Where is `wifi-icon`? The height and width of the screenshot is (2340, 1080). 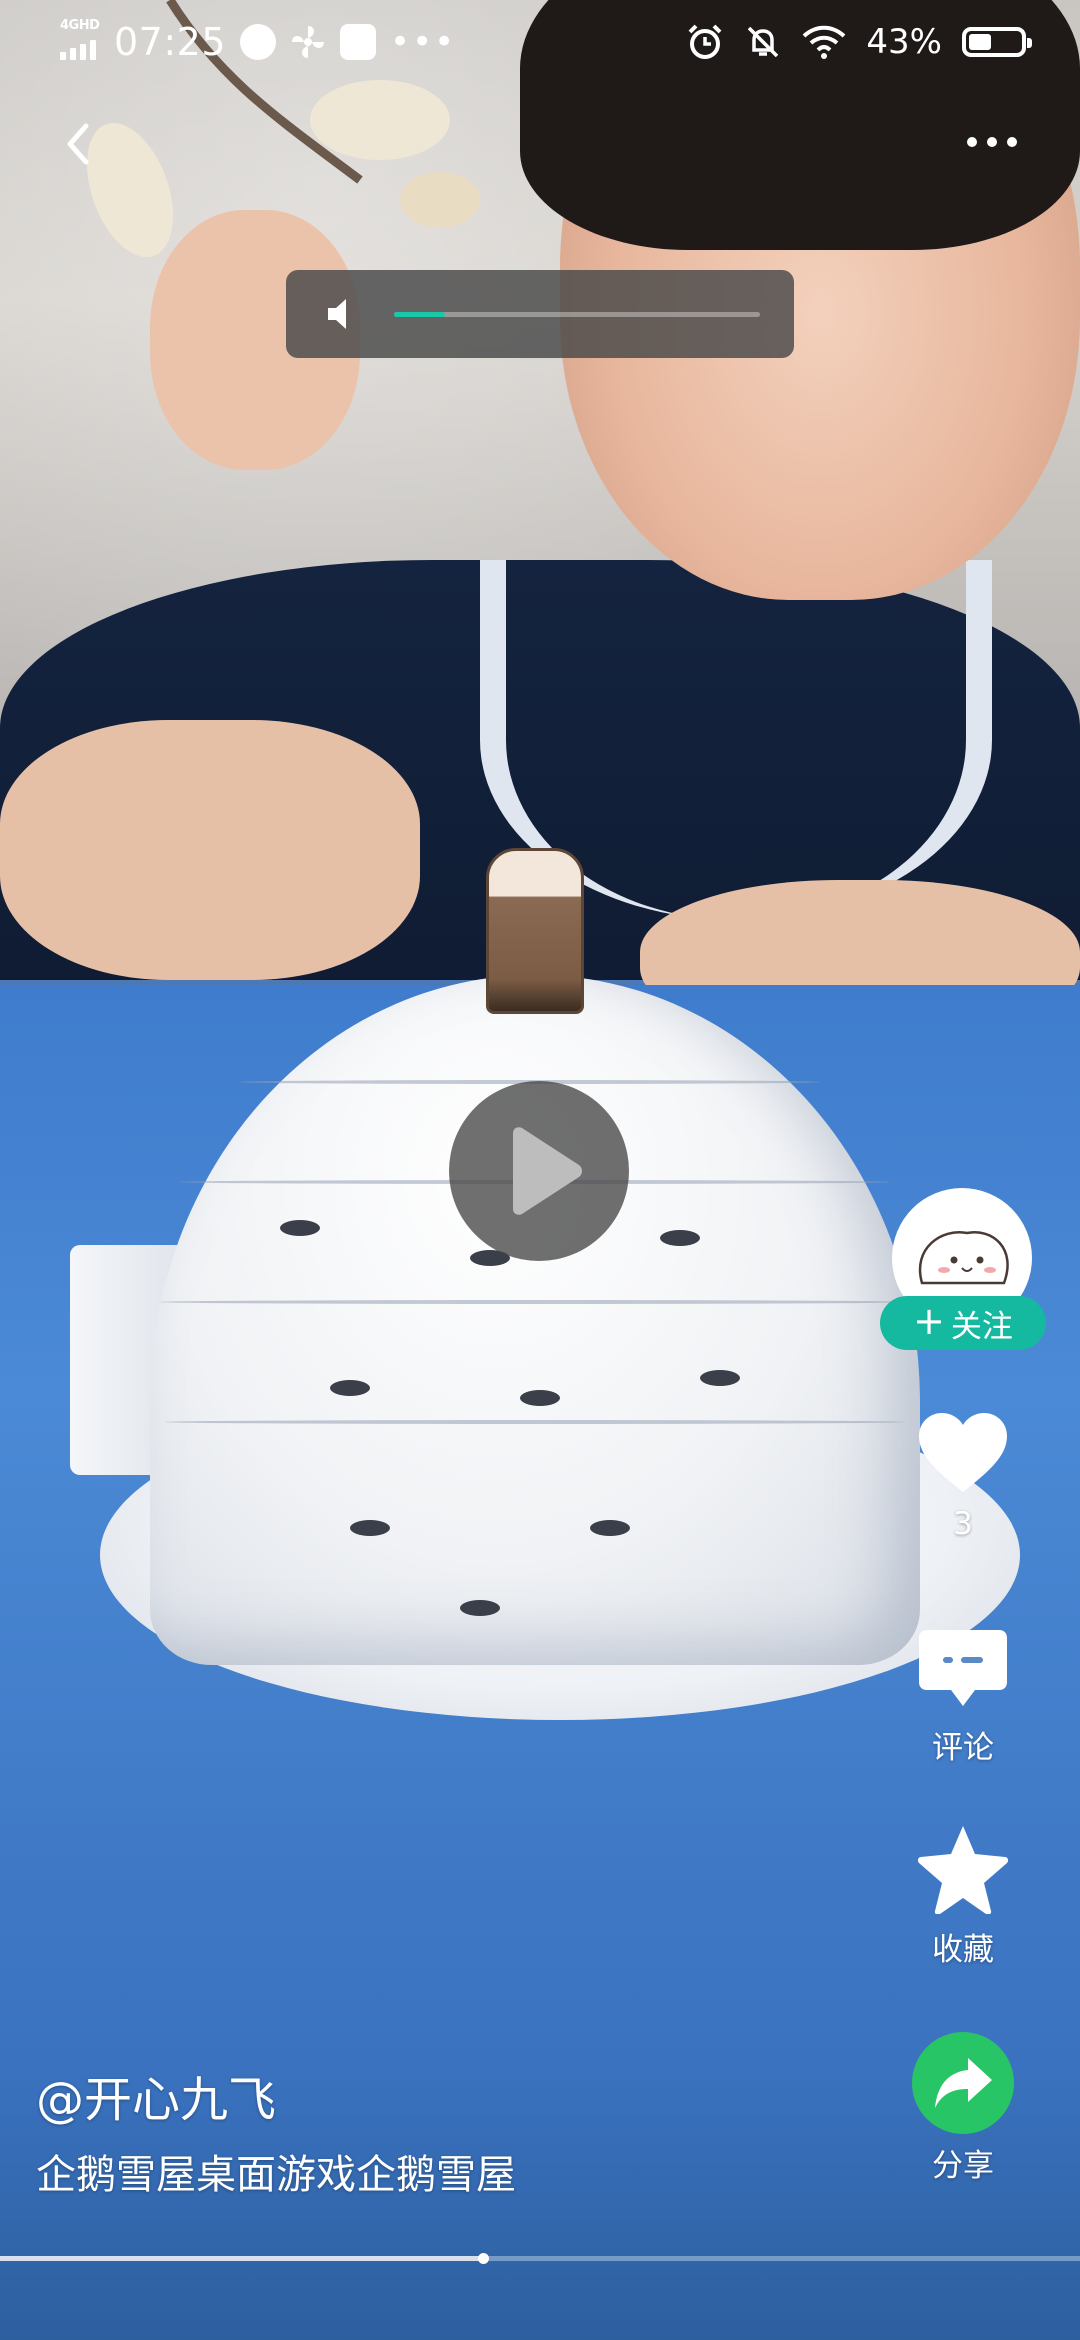
wifi-icon is located at coordinates (824, 42).